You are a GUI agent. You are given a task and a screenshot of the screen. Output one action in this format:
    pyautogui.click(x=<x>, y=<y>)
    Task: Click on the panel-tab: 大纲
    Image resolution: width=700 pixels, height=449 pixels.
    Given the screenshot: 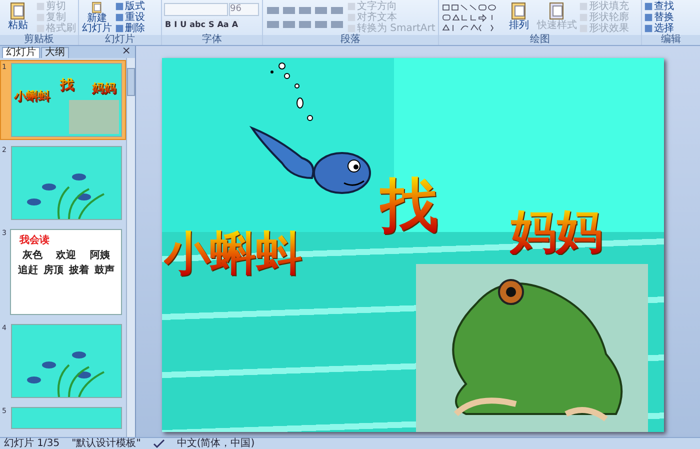 What is the action you would take?
    pyautogui.click(x=55, y=52)
    